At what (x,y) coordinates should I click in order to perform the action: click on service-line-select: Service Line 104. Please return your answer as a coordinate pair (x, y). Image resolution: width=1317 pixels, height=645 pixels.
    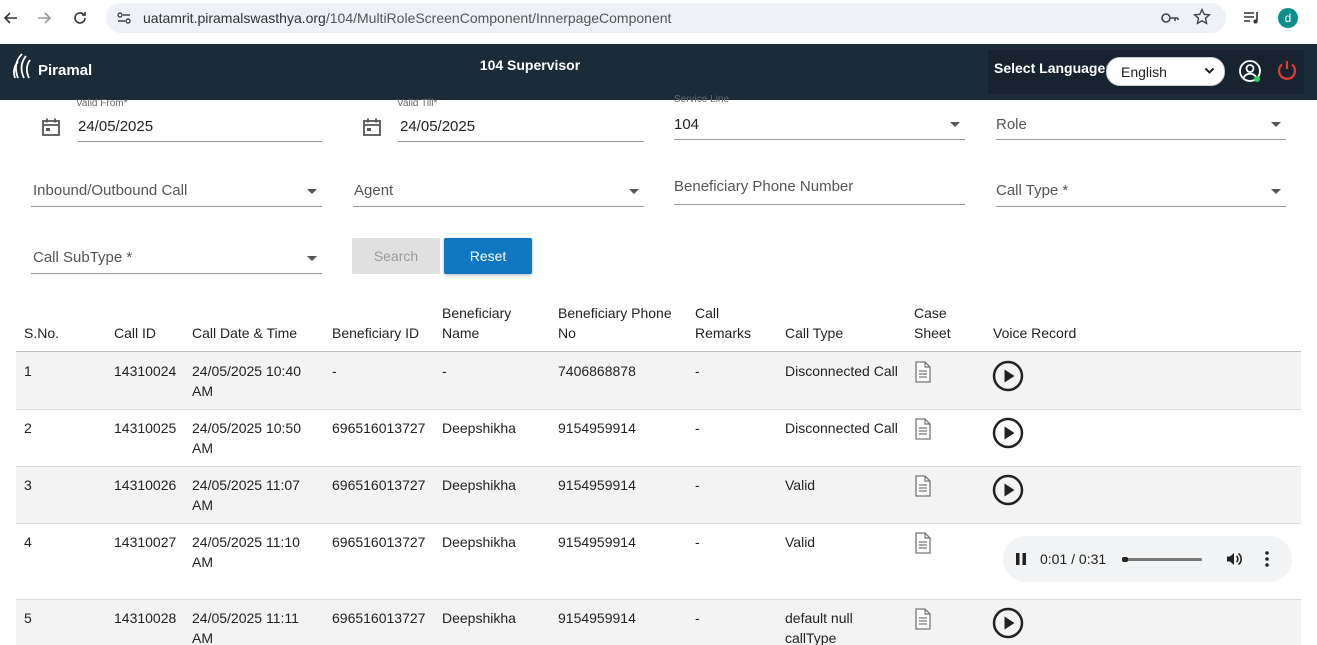
    Looking at the image, I should click on (819, 117).